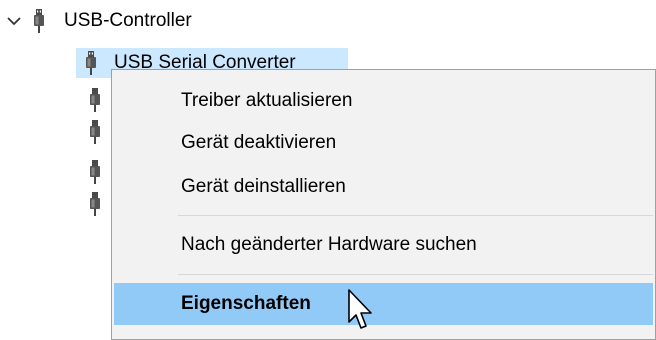  What do you see at coordinates (259, 142) in the screenshot?
I see `menu-item-label: Gerät deaktivieren` at bounding box center [259, 142].